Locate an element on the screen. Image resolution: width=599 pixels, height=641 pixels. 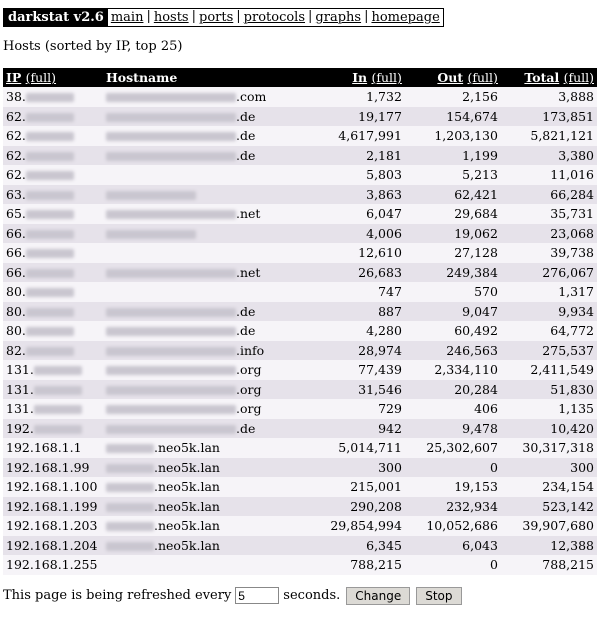
total-full-link: (full) is located at coordinates (579, 77).